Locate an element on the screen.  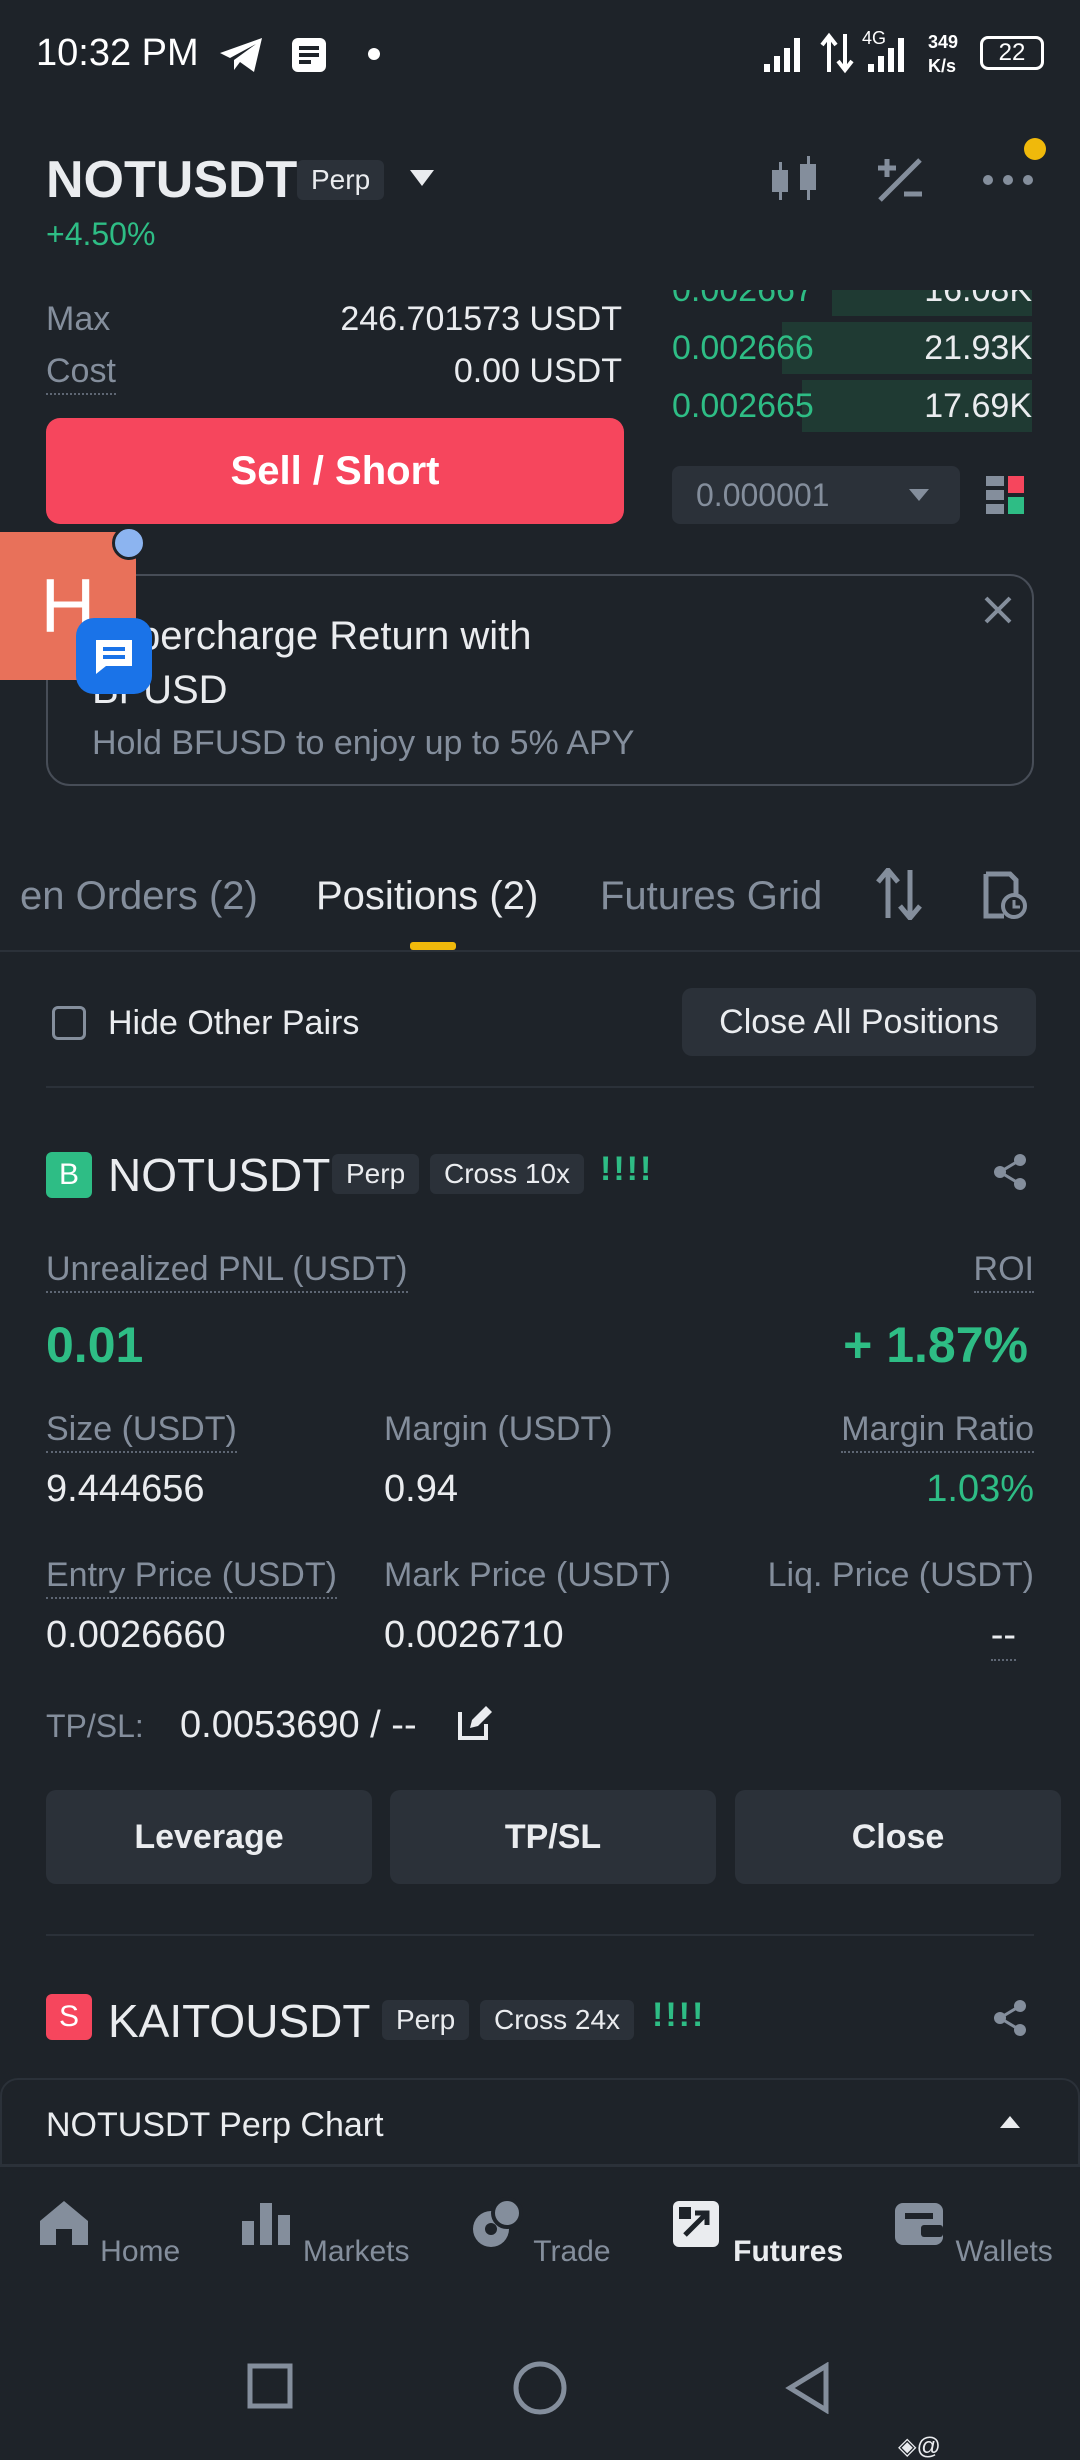
side-letter: S is located at coordinates (68, 2016).